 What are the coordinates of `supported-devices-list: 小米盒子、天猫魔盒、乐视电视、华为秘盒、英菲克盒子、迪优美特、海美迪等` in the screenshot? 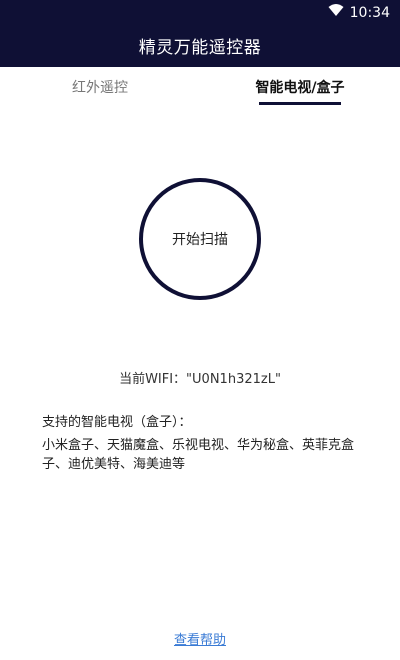 It's located at (198, 455).